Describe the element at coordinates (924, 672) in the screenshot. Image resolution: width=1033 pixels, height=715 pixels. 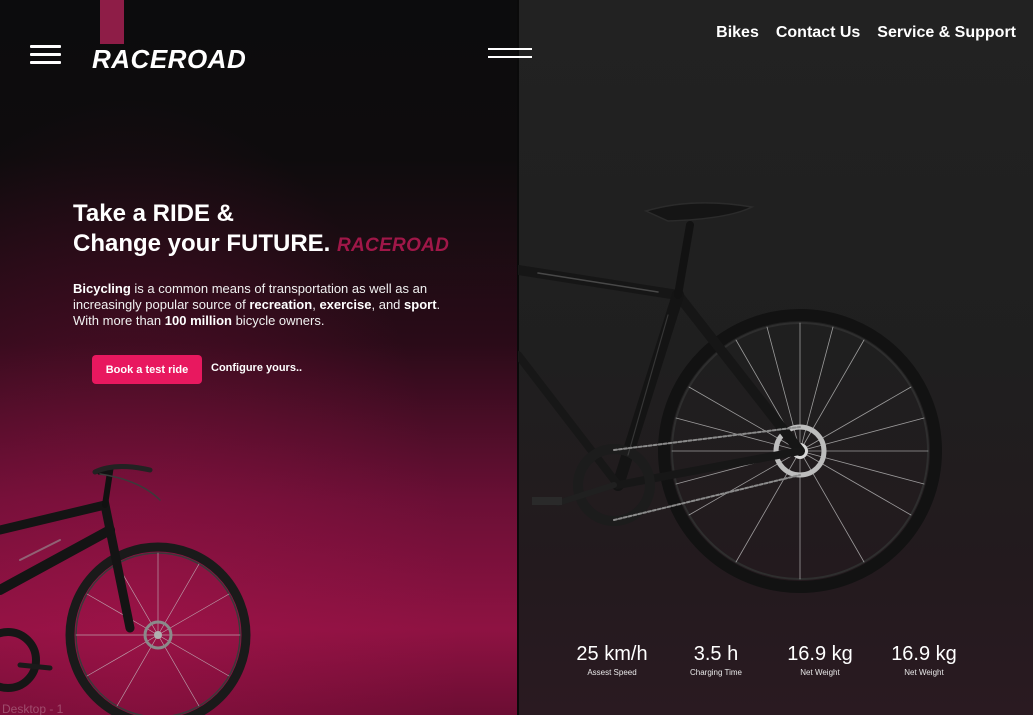
I see `stat-weight-2-label: Net Weight` at that location.